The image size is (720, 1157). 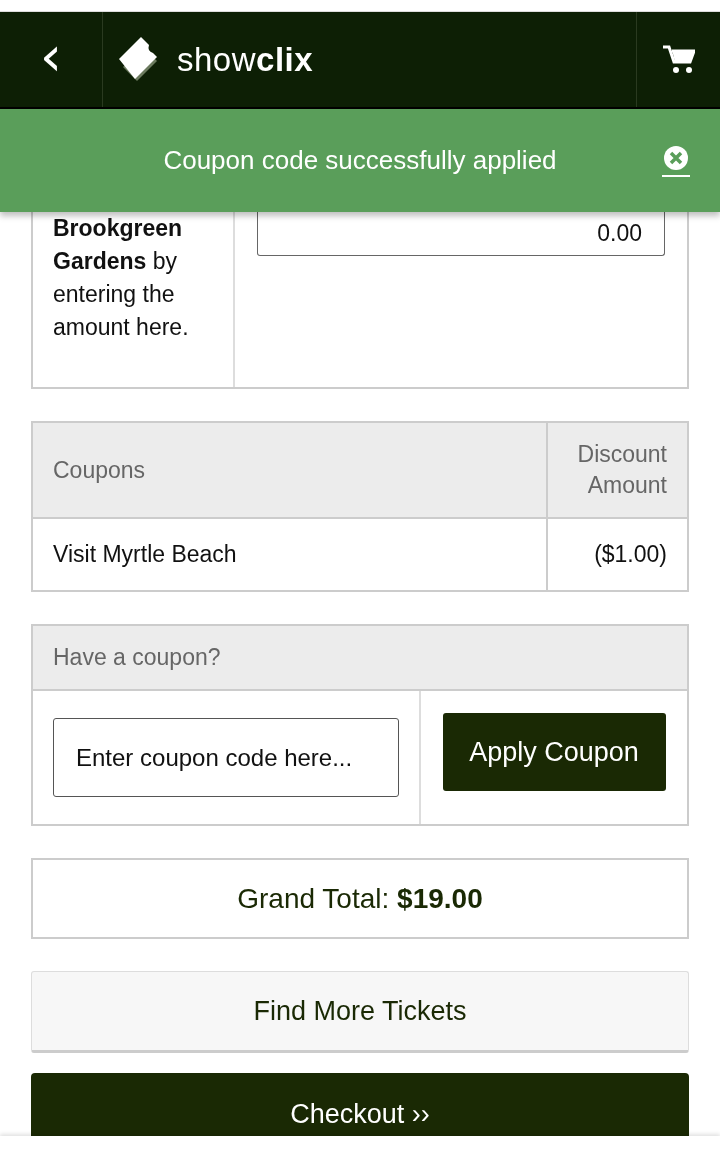 What do you see at coordinates (360, 160) in the screenshot?
I see `toast-message: Coupon code successfully applied` at bounding box center [360, 160].